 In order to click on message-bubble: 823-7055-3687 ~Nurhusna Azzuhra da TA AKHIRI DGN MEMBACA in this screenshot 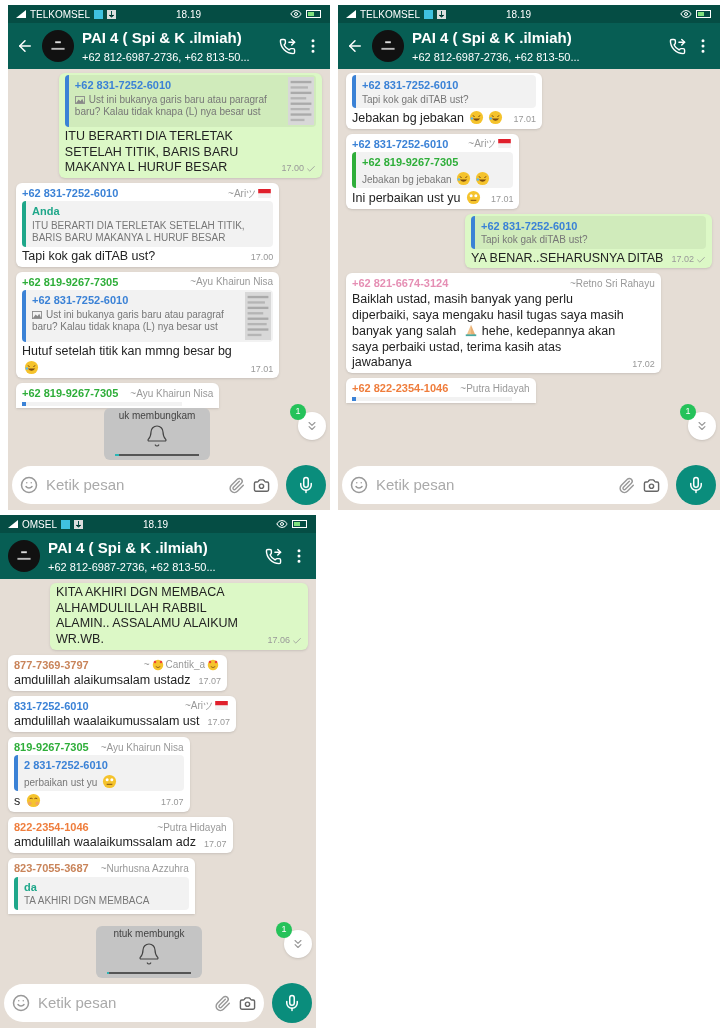, I will do `click(101, 886)`.